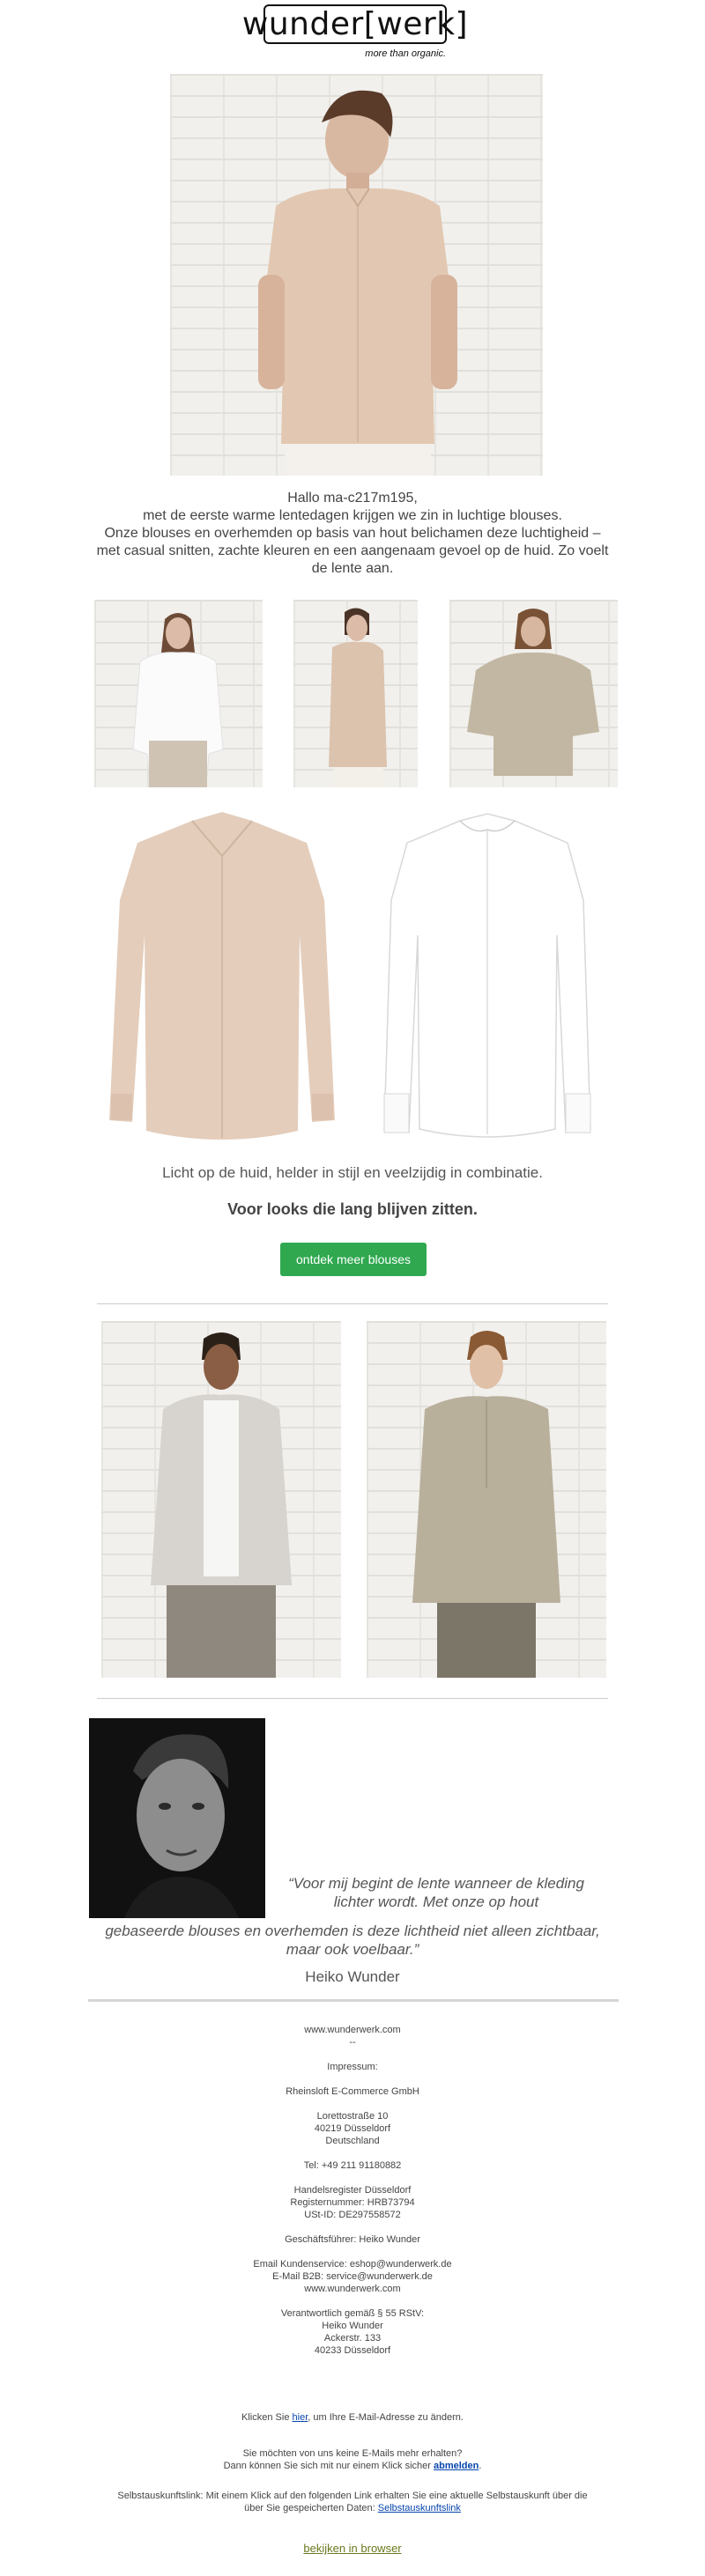 The height and width of the screenshot is (2576, 705). I want to click on beige-blouse-illustration, so click(222, 976).